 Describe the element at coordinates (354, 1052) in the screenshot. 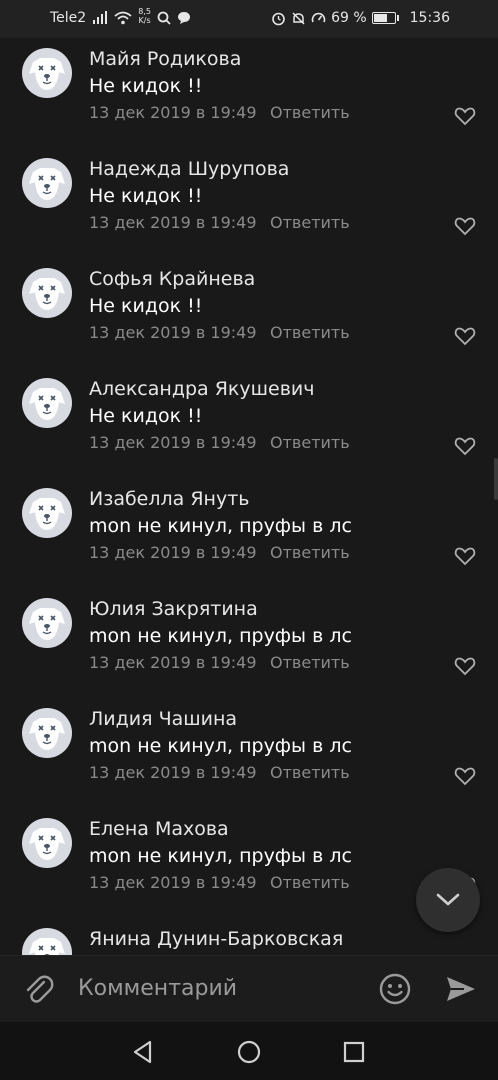

I see `recents-square-icon` at that location.